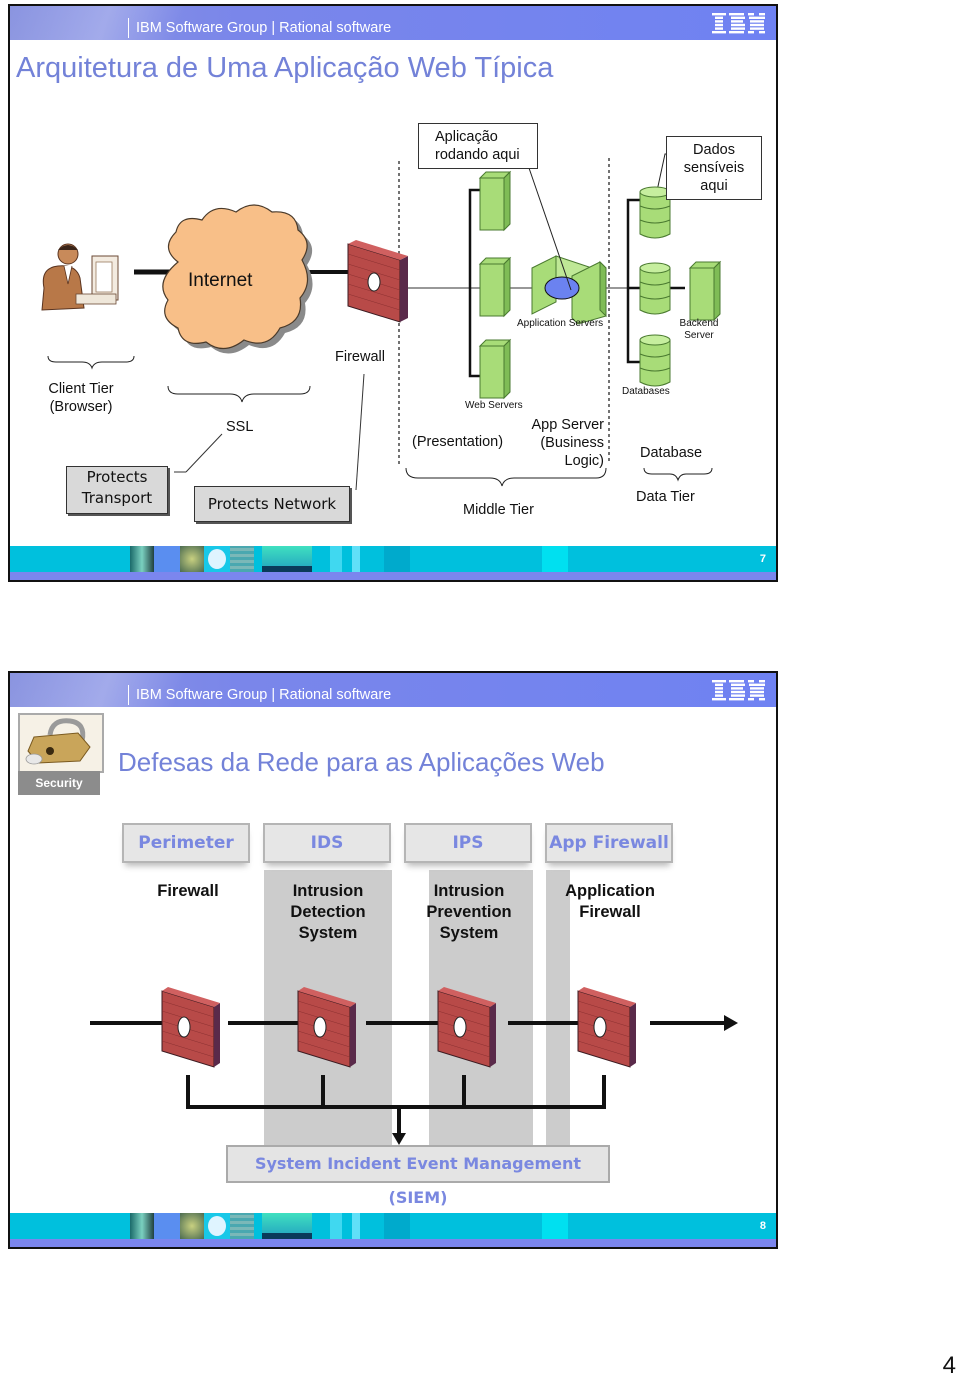 The height and width of the screenshot is (1380, 960). I want to click on firewall-label: Firewall, so click(360, 357).